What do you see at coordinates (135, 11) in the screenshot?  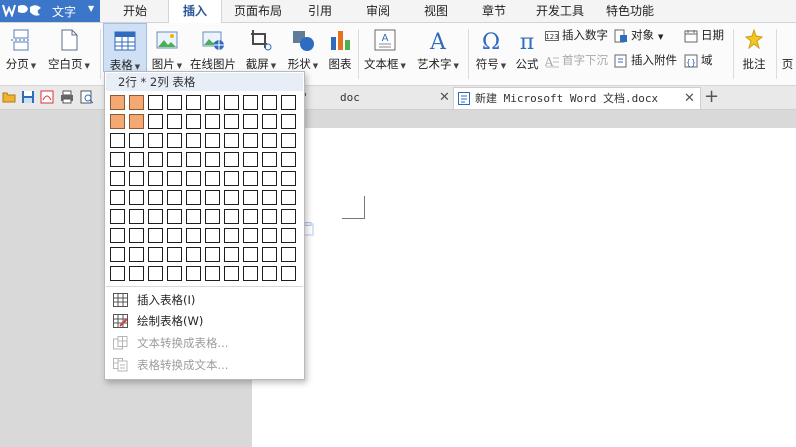 I see `tab-home: 开始` at bounding box center [135, 11].